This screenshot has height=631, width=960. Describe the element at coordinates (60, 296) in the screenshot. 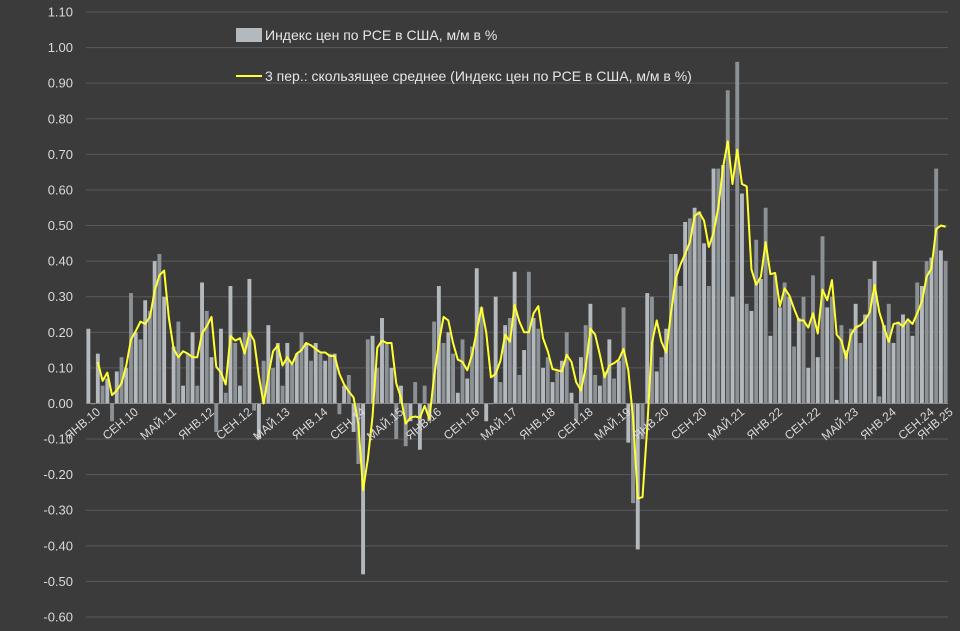

I see `y-tick-label: 0.30` at that location.